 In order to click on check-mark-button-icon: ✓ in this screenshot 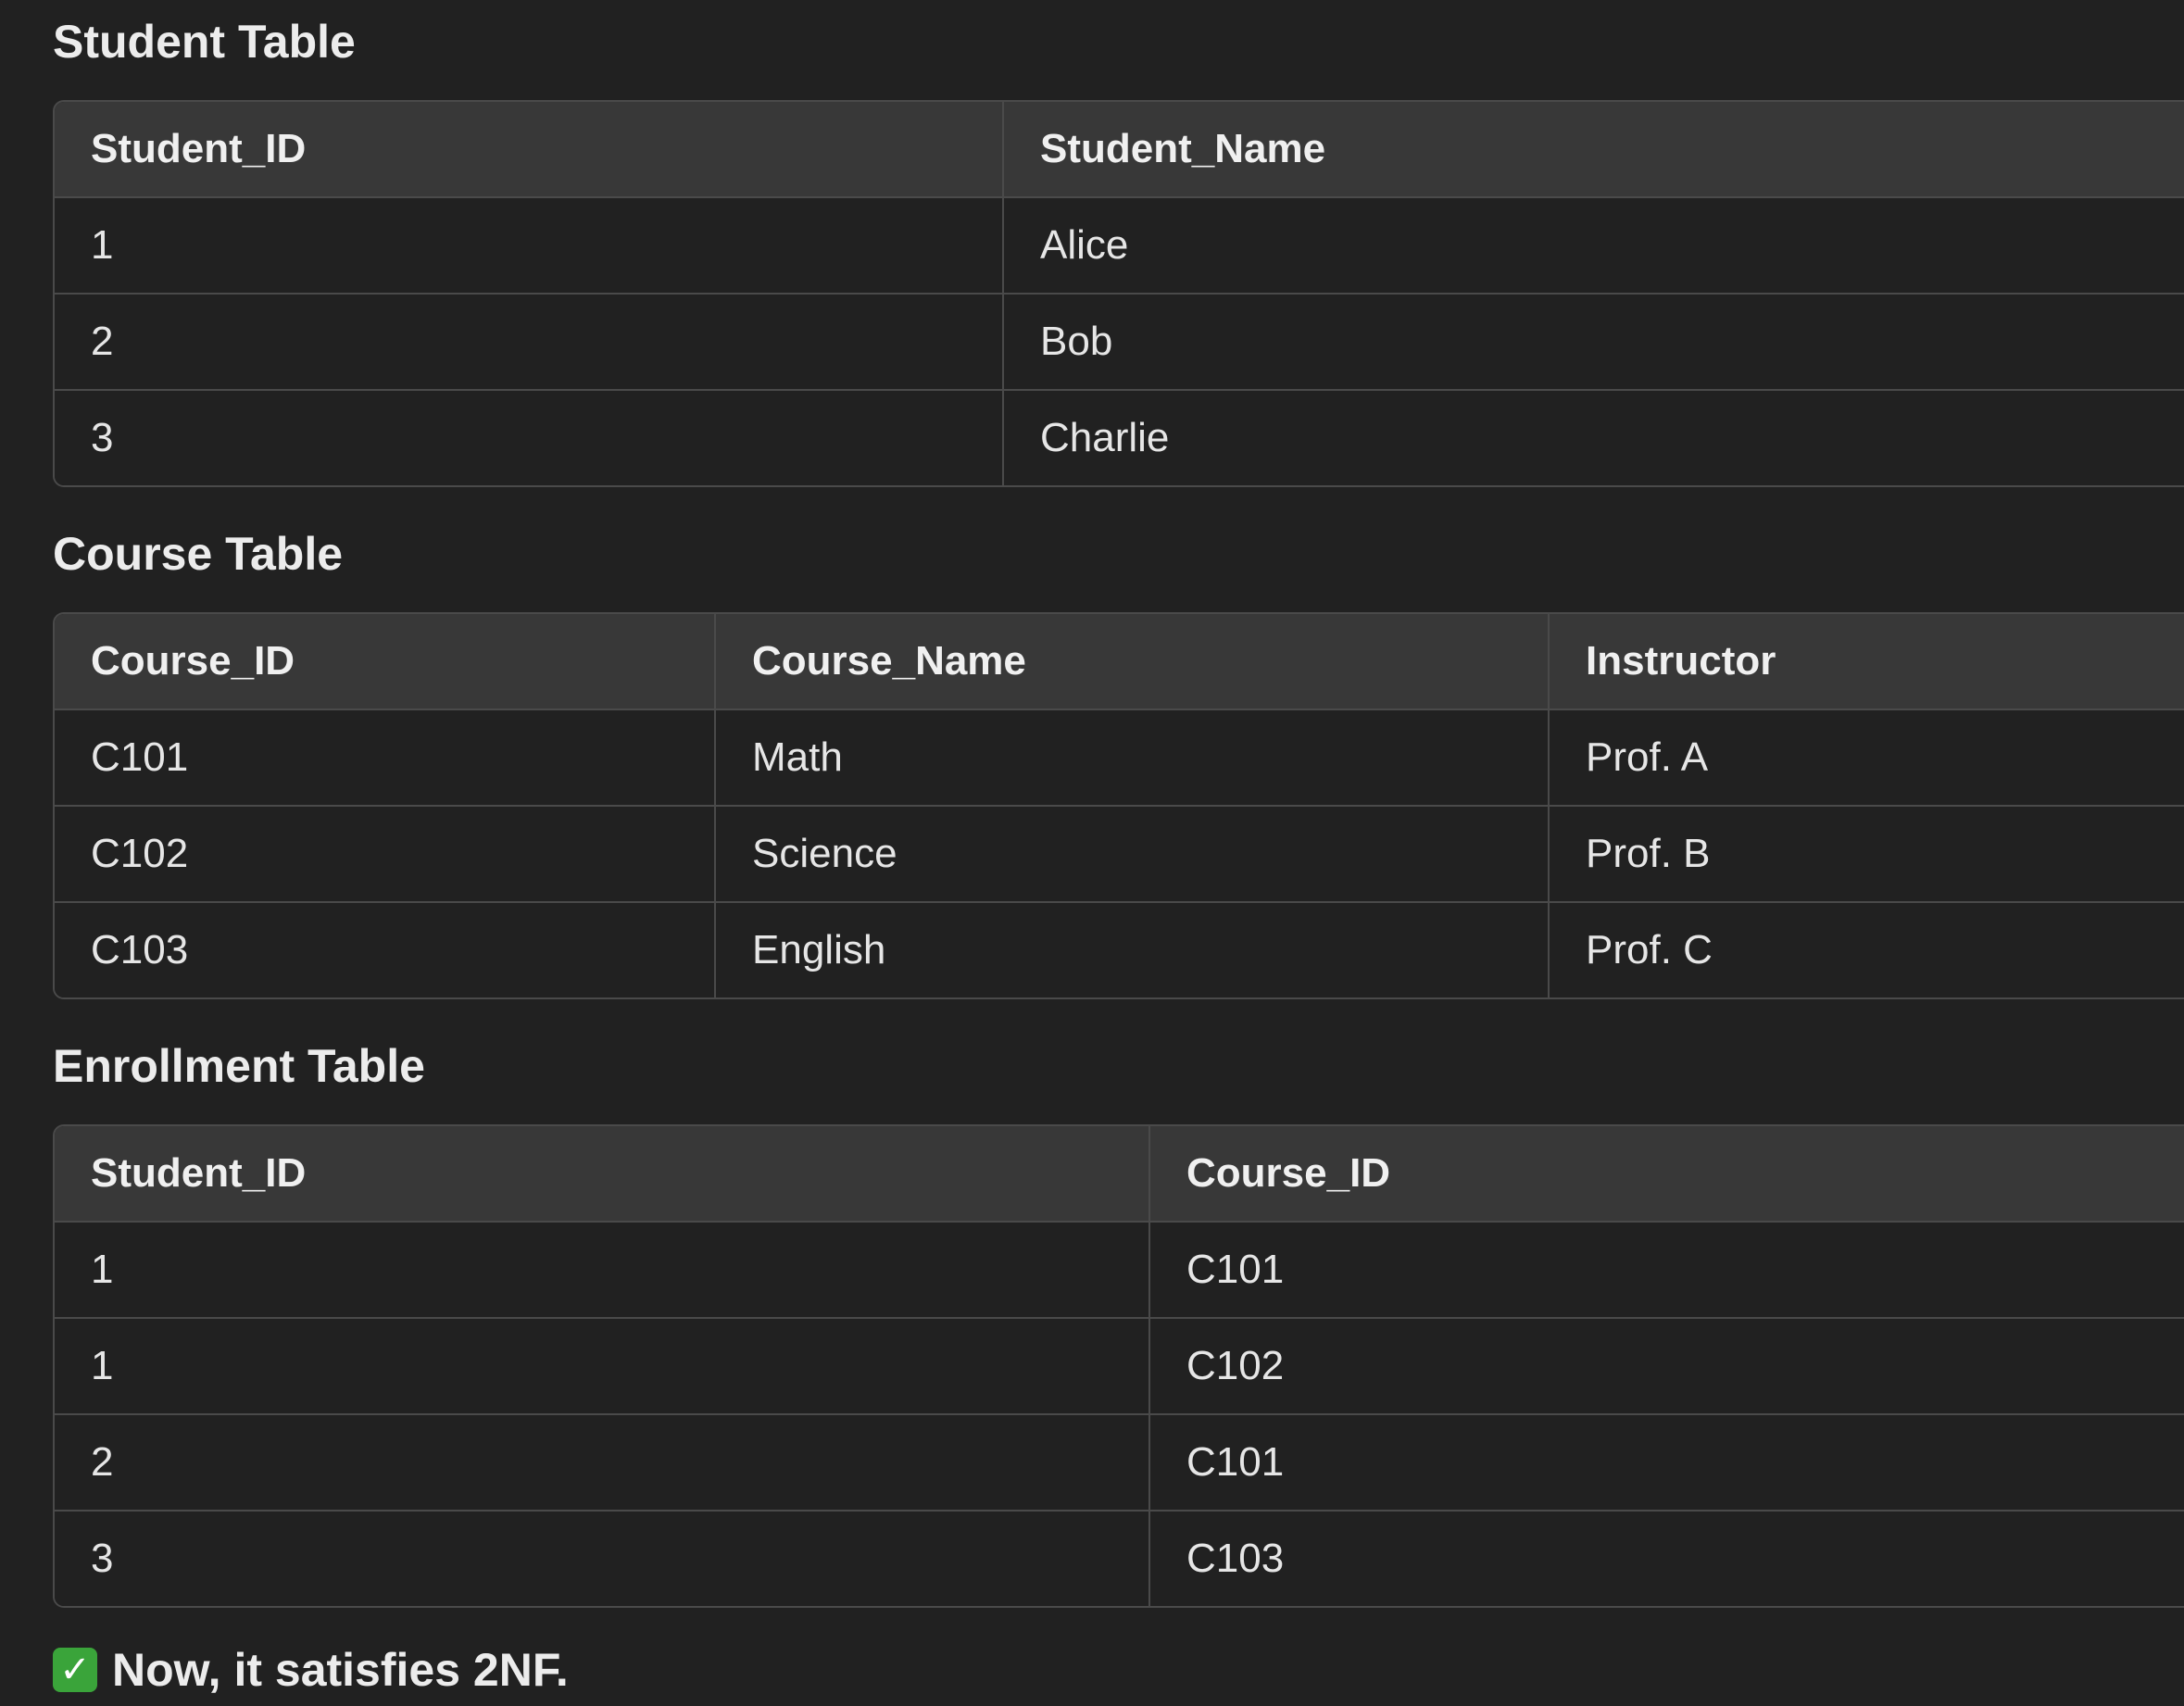, I will do `click(75, 1670)`.